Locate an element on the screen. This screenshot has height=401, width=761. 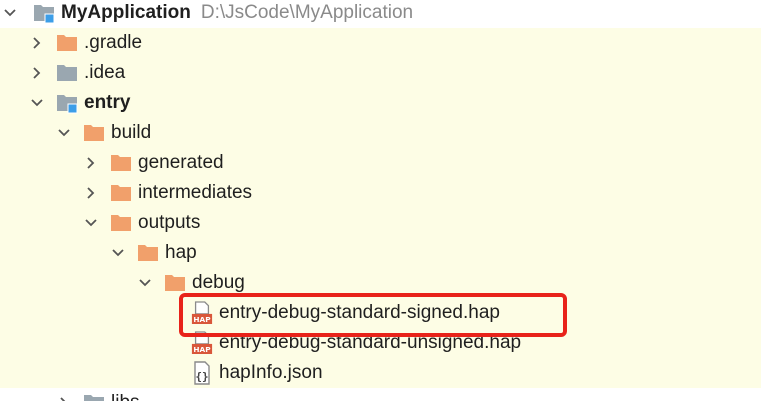
tree-item-label: entry-debug-standard-unsigned.hap is located at coordinates (370, 342).